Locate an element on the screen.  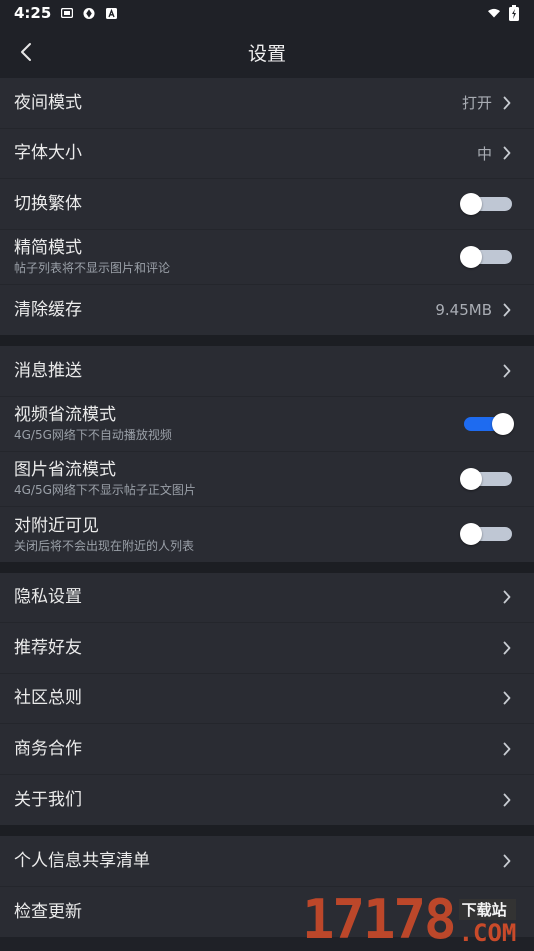
row-description: 帖子列表将不显示图片和评论 is located at coordinates (92, 268).